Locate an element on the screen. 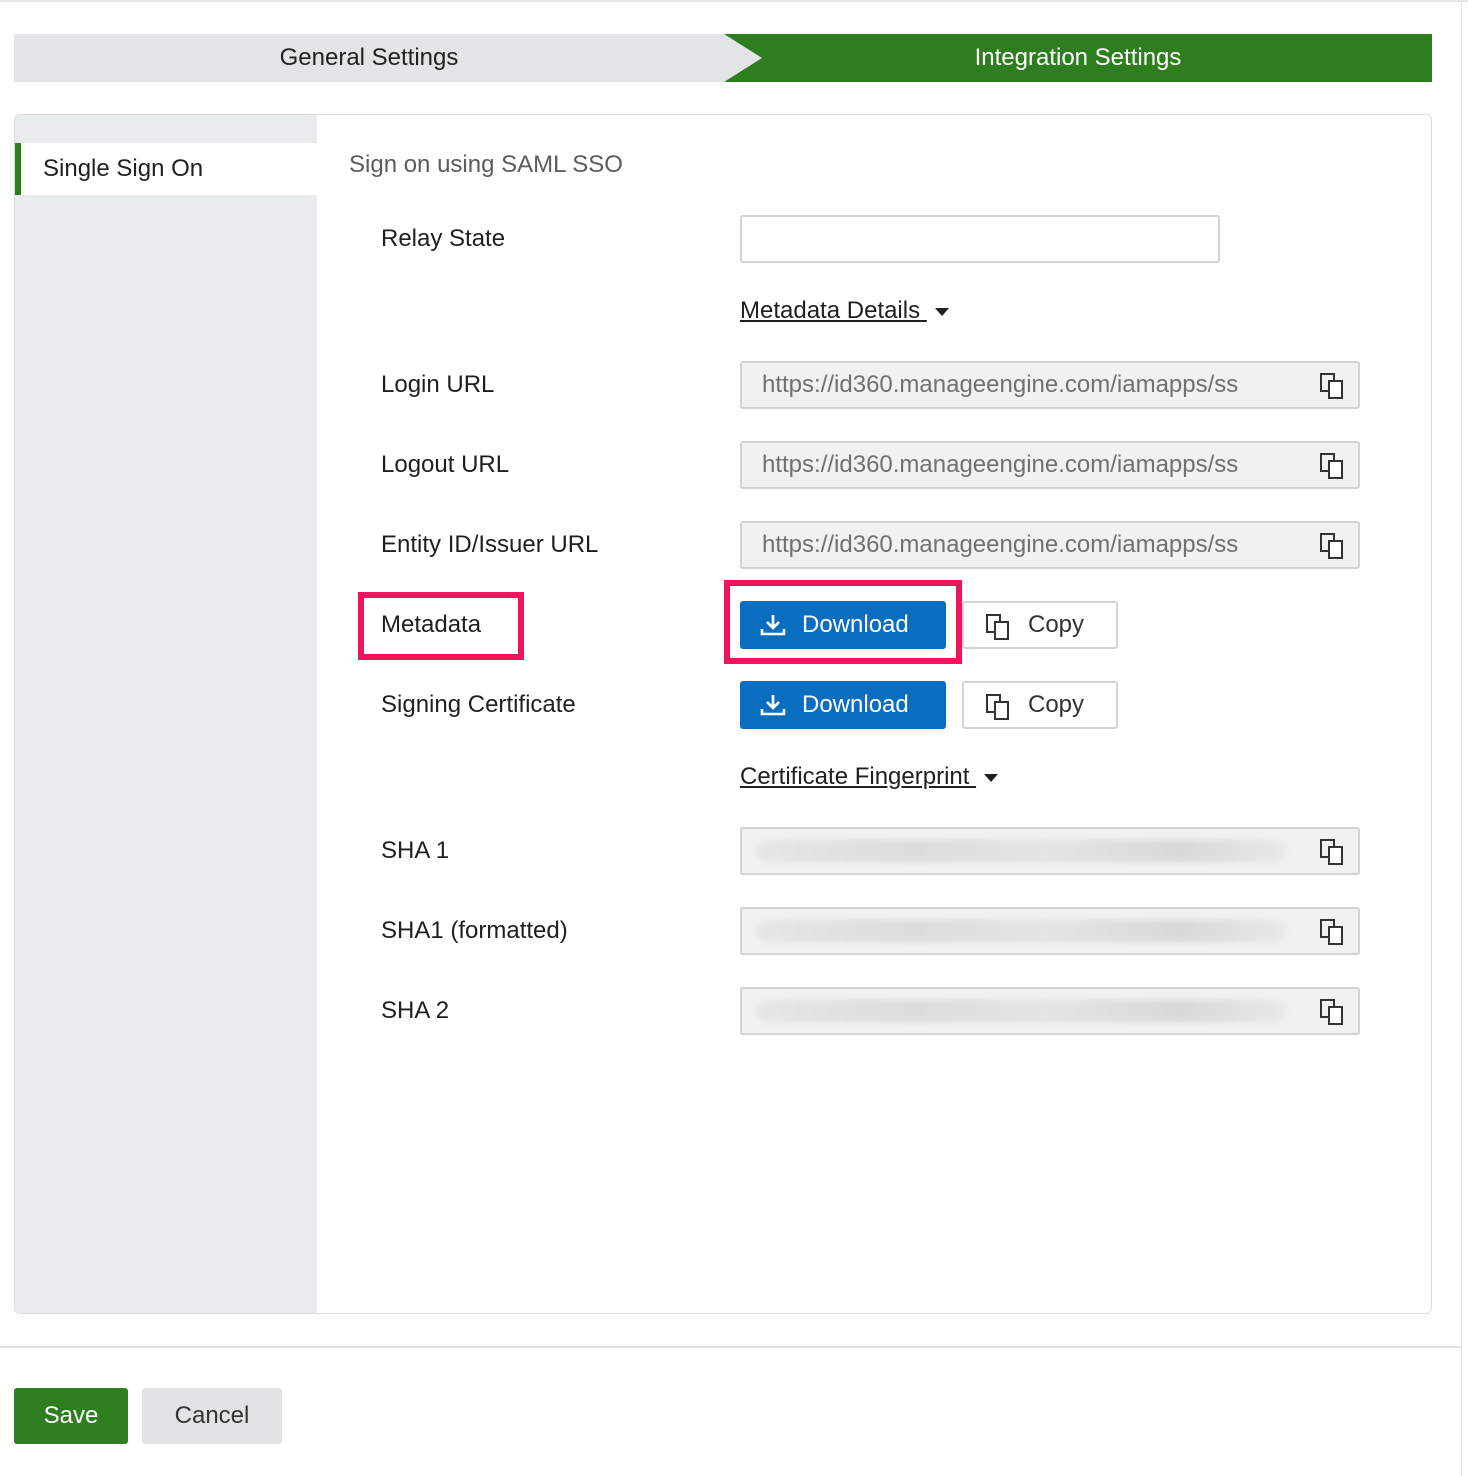 The width and height of the screenshot is (1468, 1476). metadata-details-toggle: Metadata Details is located at coordinates (844, 311).